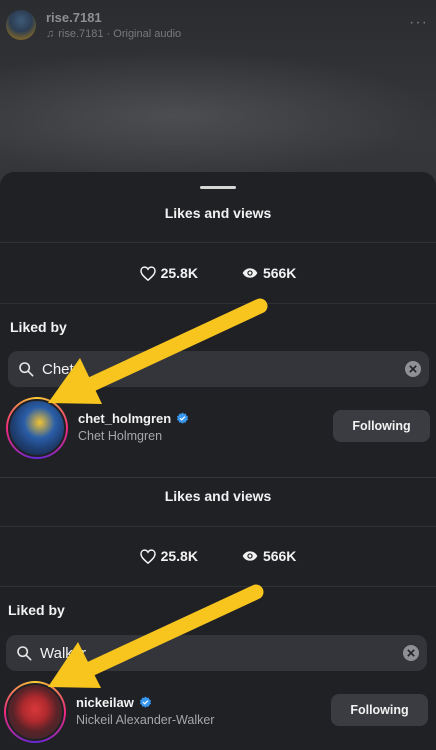 The width and height of the screenshot is (436, 750). I want to click on username: nickeilaw, so click(114, 702).